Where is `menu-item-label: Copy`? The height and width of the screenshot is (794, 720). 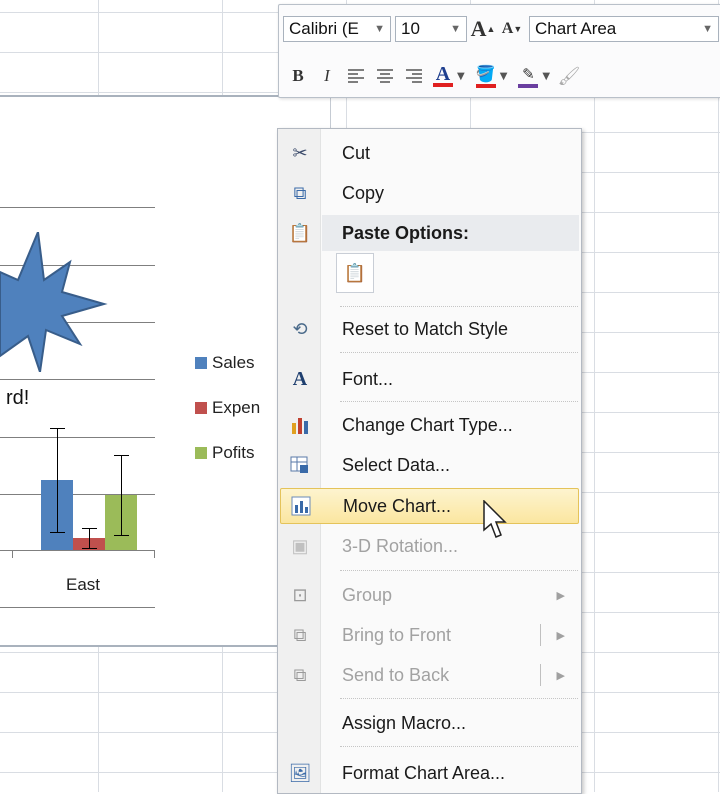
menu-item-label: Copy is located at coordinates (363, 192).